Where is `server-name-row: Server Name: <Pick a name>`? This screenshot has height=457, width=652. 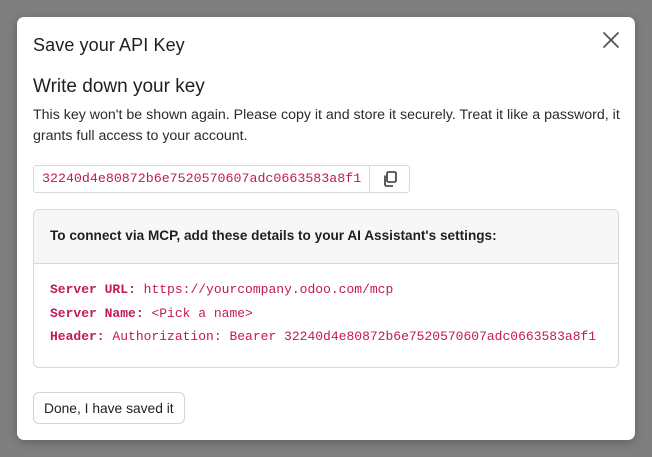
server-name-row: Server Name: <Pick a name> is located at coordinates (326, 314).